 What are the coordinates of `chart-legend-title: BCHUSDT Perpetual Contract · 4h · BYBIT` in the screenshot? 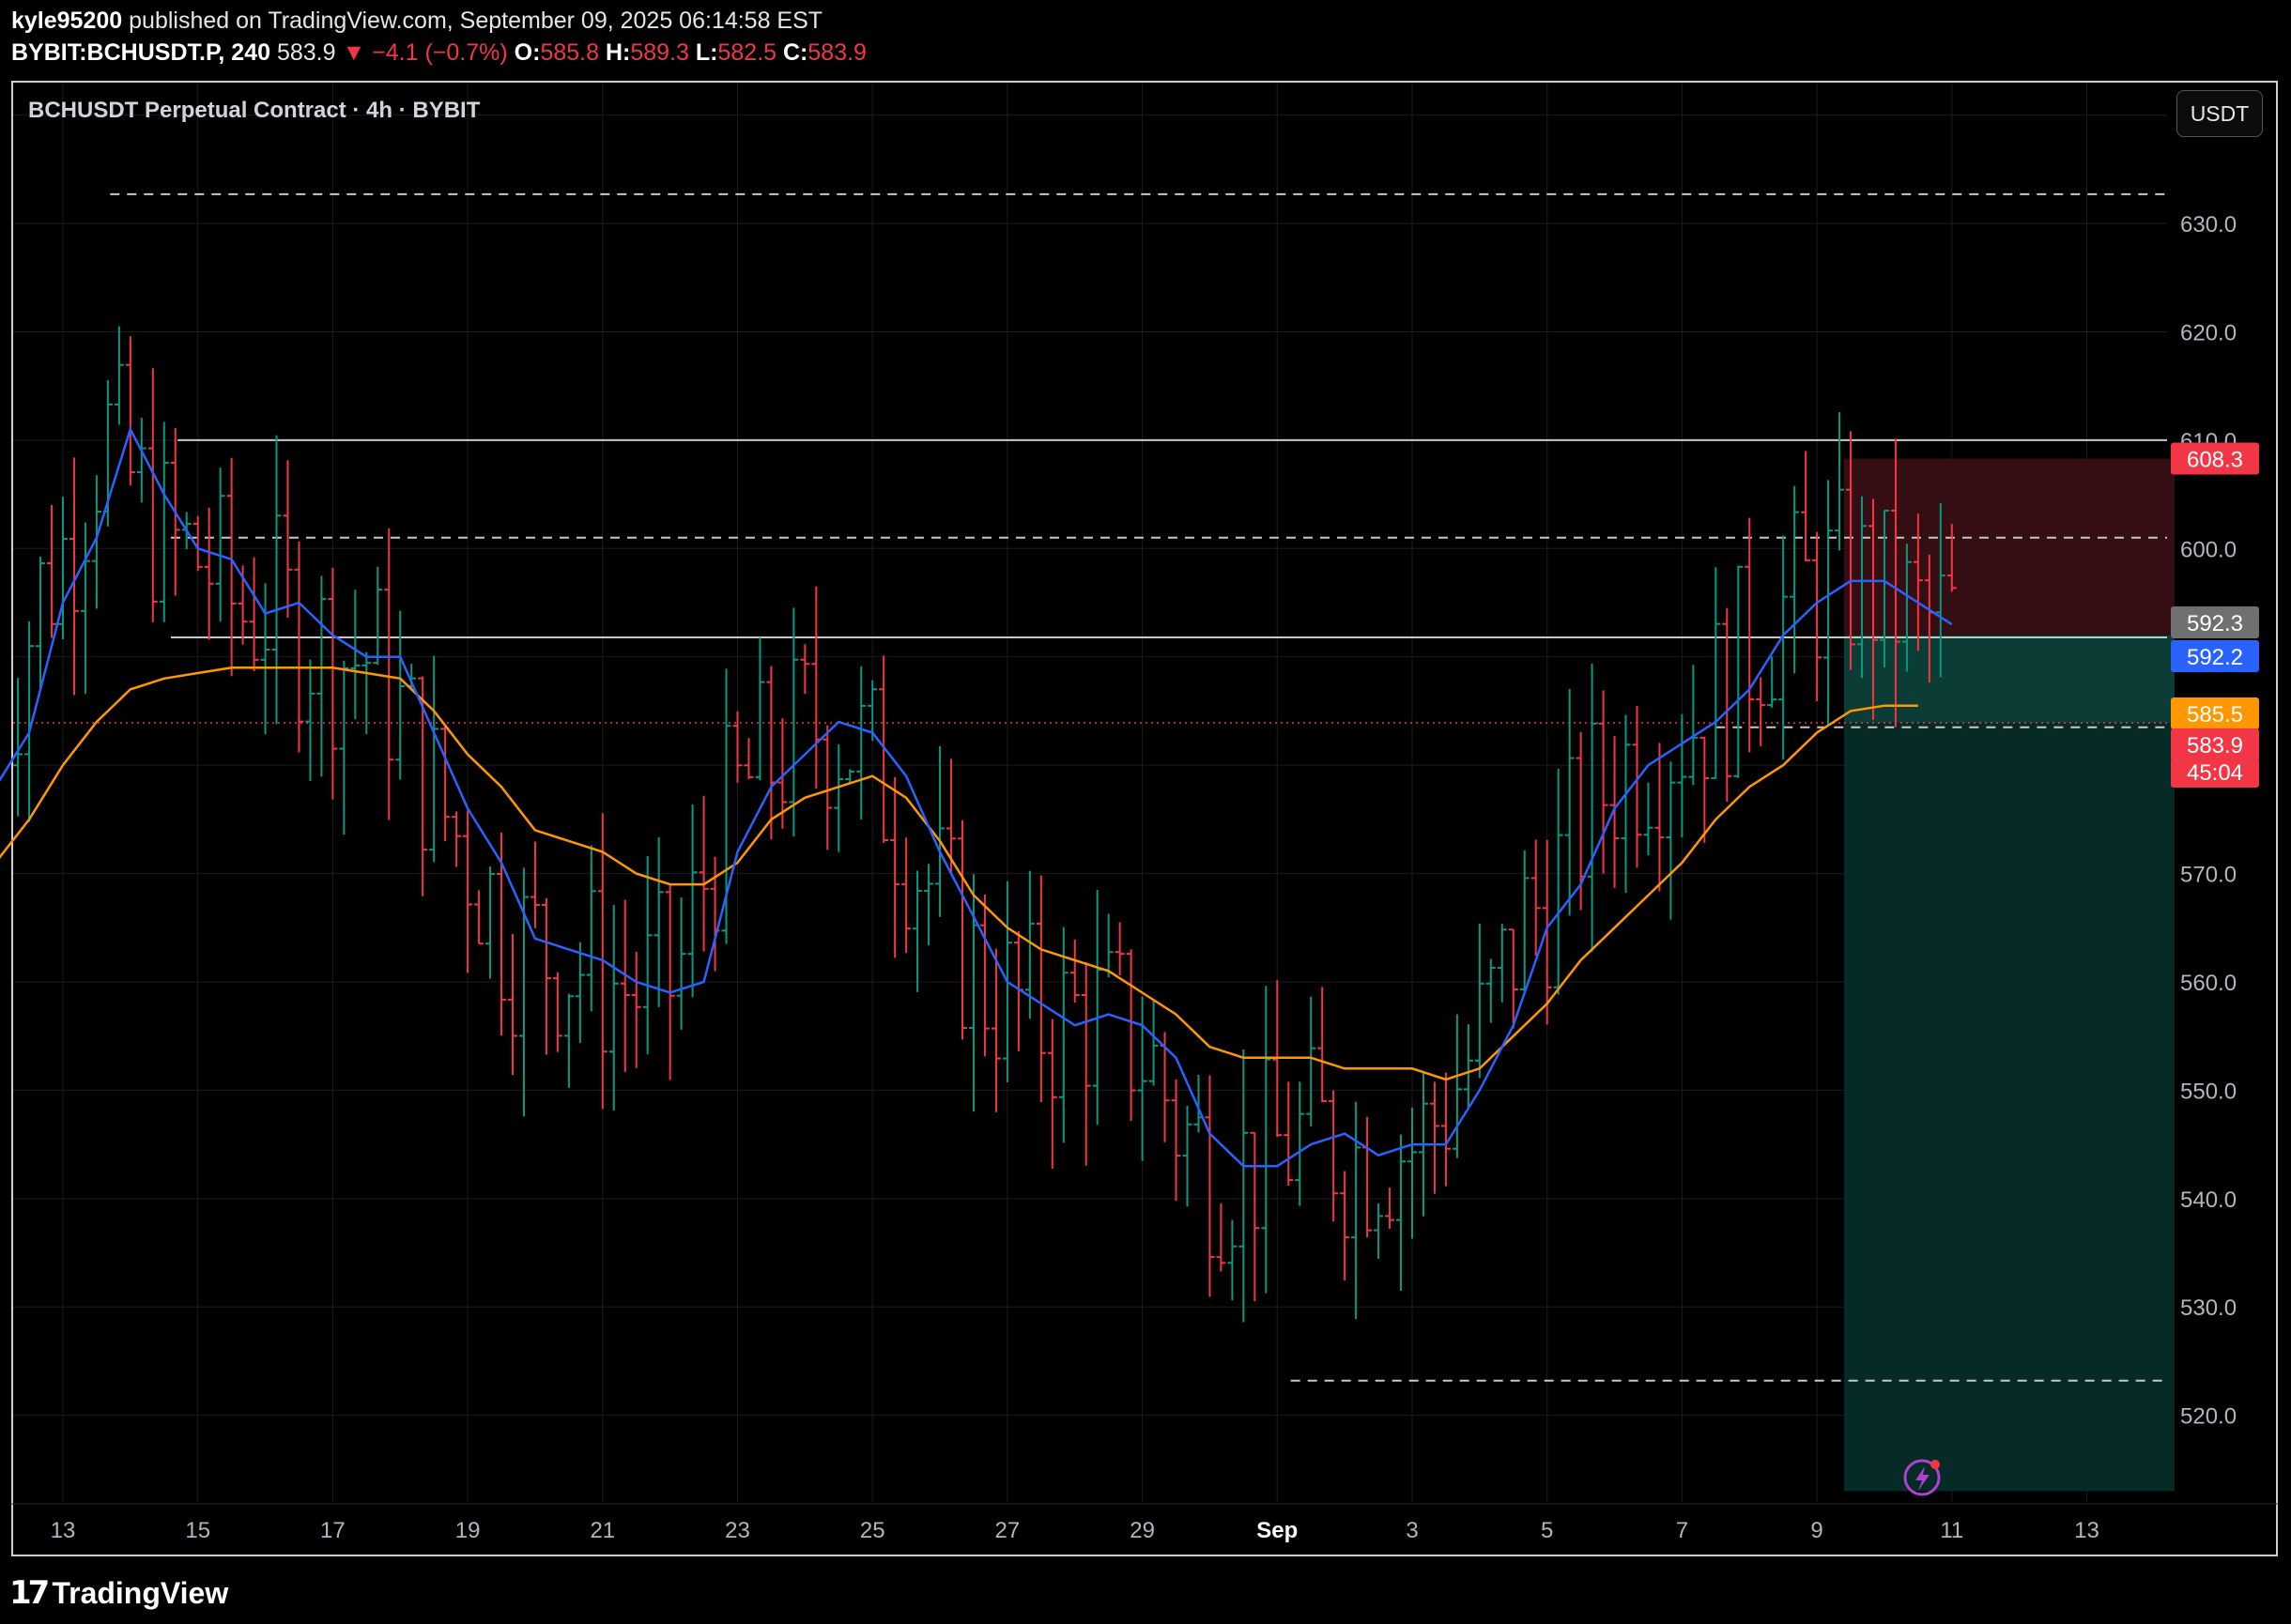 It's located at (254, 111).